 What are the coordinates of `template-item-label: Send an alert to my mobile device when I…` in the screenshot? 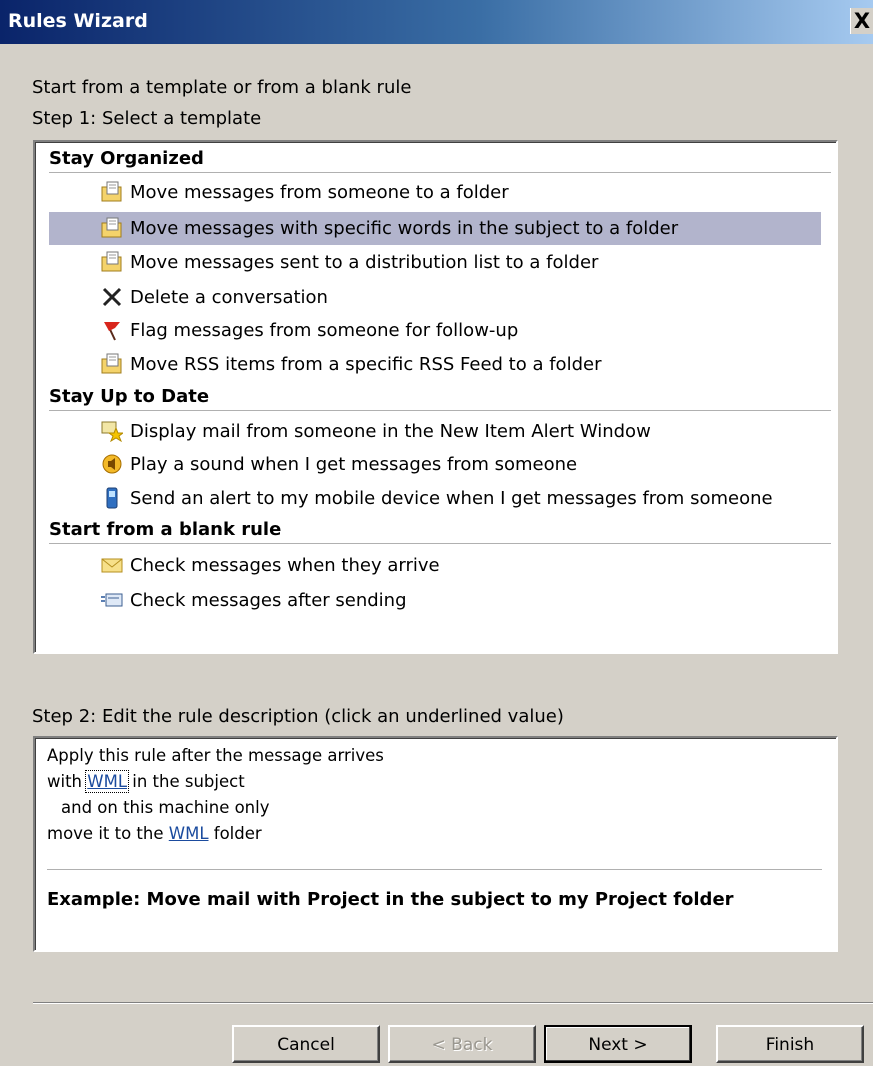 It's located at (451, 498).